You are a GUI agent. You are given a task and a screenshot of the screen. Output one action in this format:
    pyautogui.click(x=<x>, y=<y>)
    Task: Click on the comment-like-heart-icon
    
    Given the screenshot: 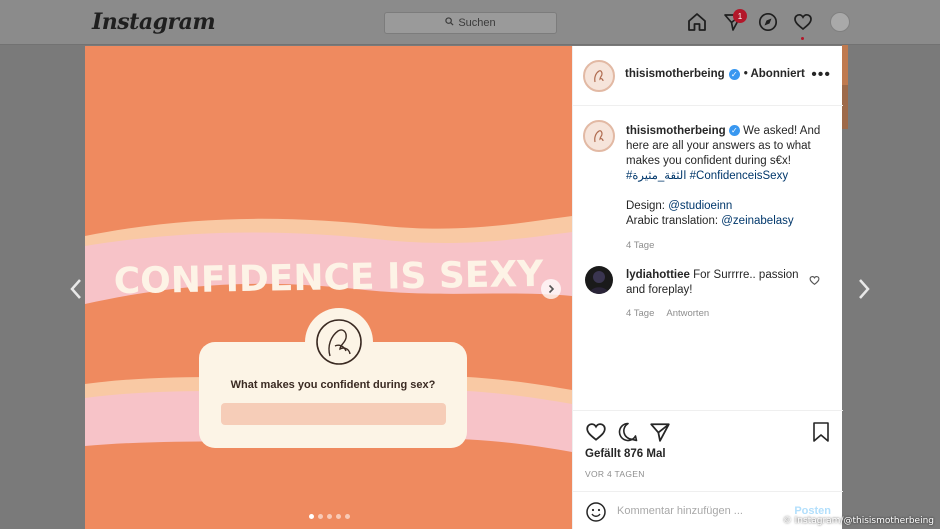 What is the action you would take?
    pyautogui.click(x=814, y=282)
    